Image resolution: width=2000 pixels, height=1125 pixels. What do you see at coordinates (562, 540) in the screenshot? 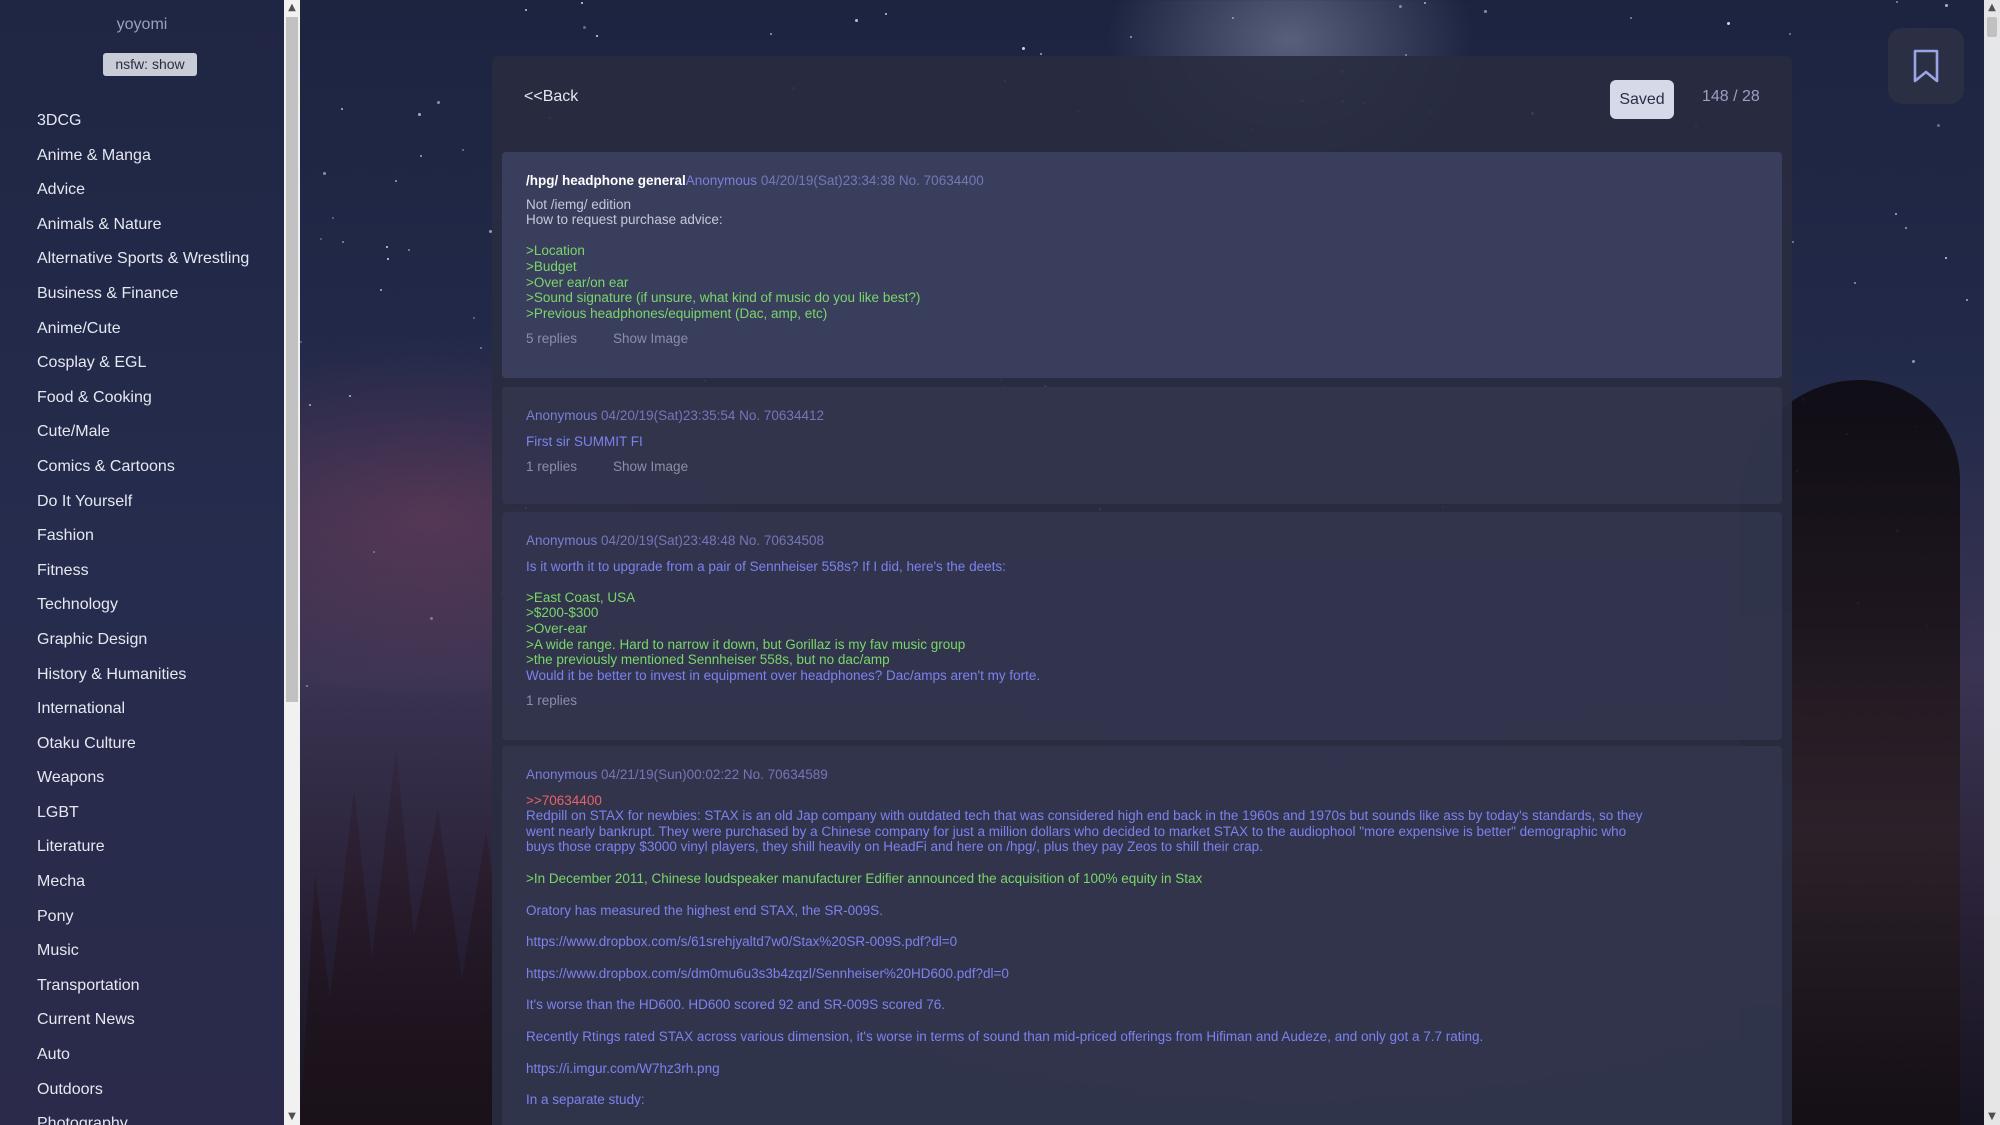
I see `post-author: Anonymous` at bounding box center [562, 540].